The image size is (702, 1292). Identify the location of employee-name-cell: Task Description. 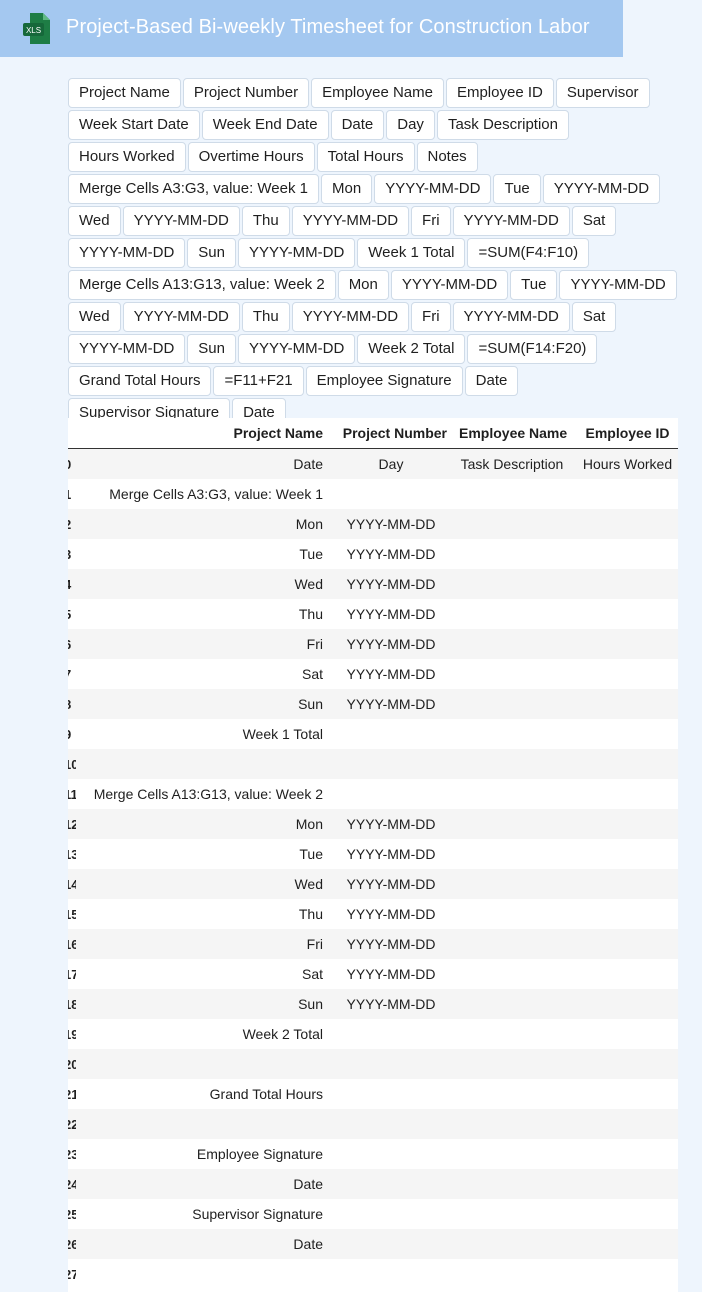
(512, 463).